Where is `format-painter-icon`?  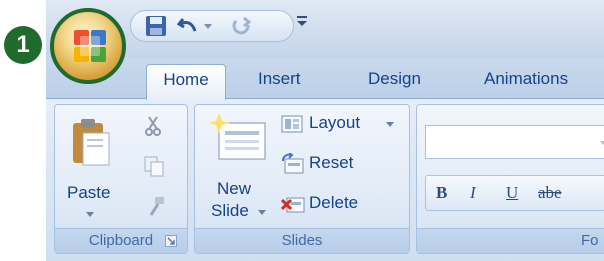 format-painter-icon is located at coordinates (156, 206).